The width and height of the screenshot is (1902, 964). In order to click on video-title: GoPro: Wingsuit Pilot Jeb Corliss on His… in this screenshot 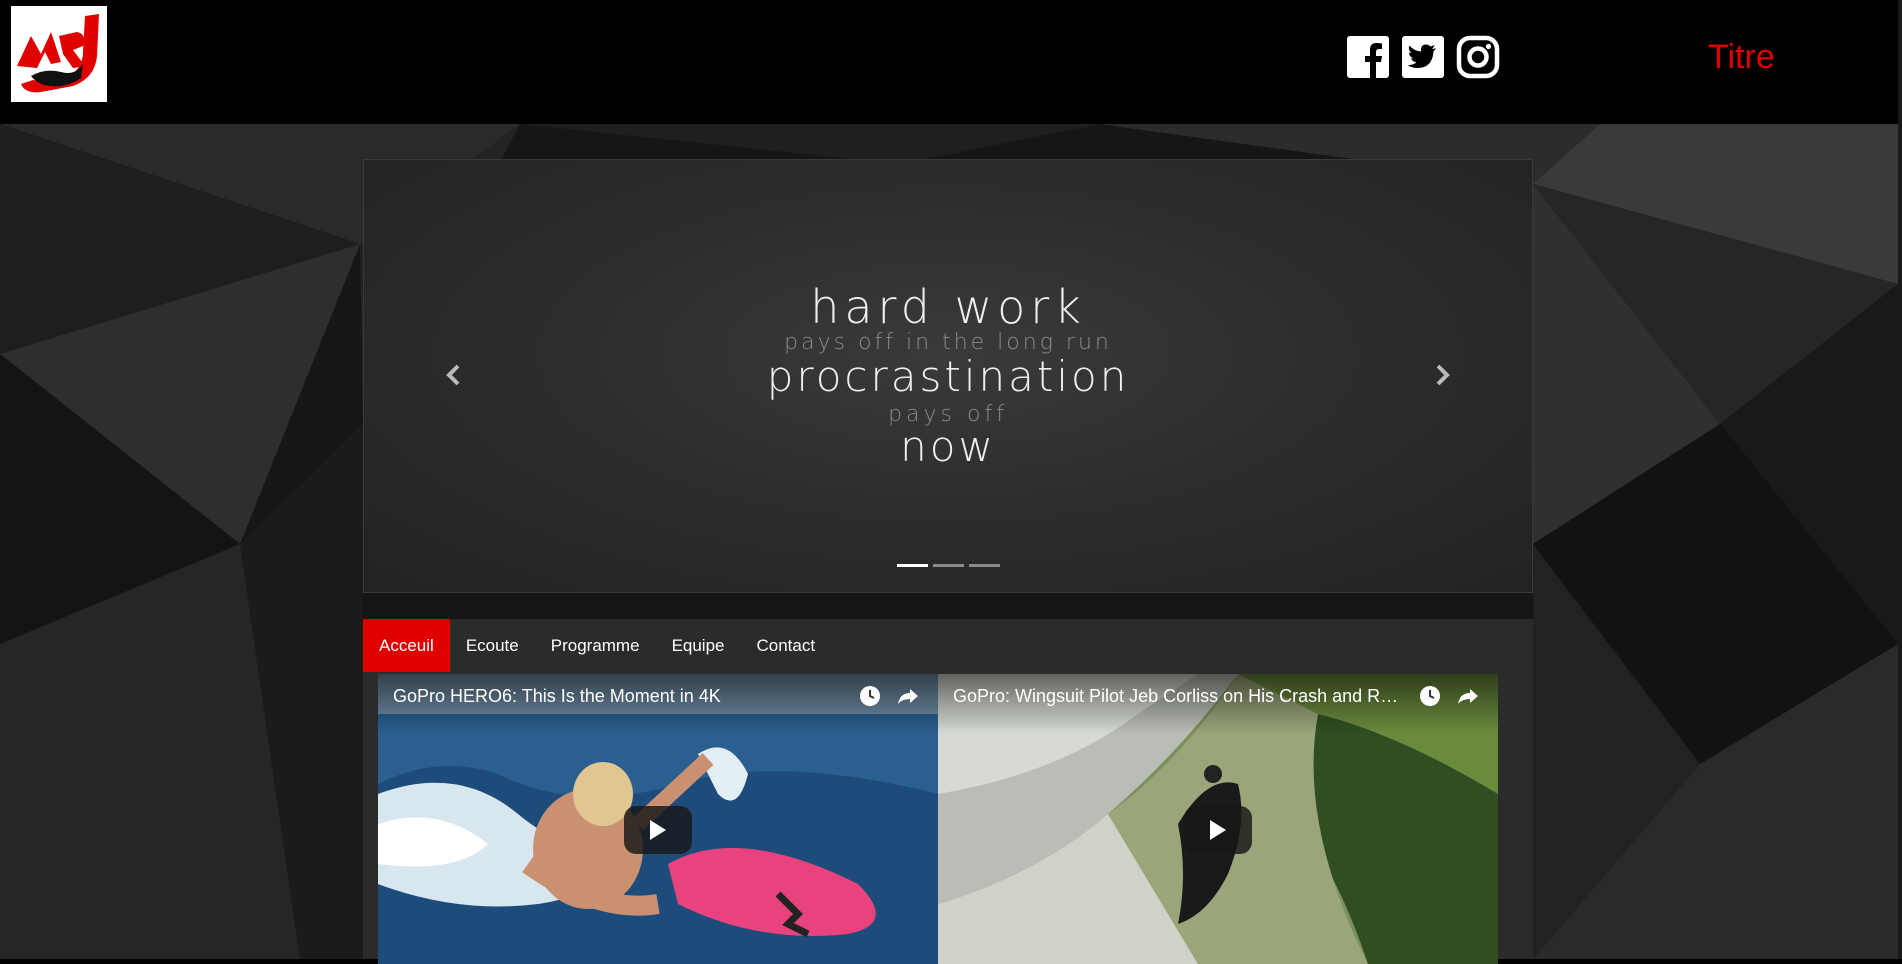, I will do `click(1180, 696)`.